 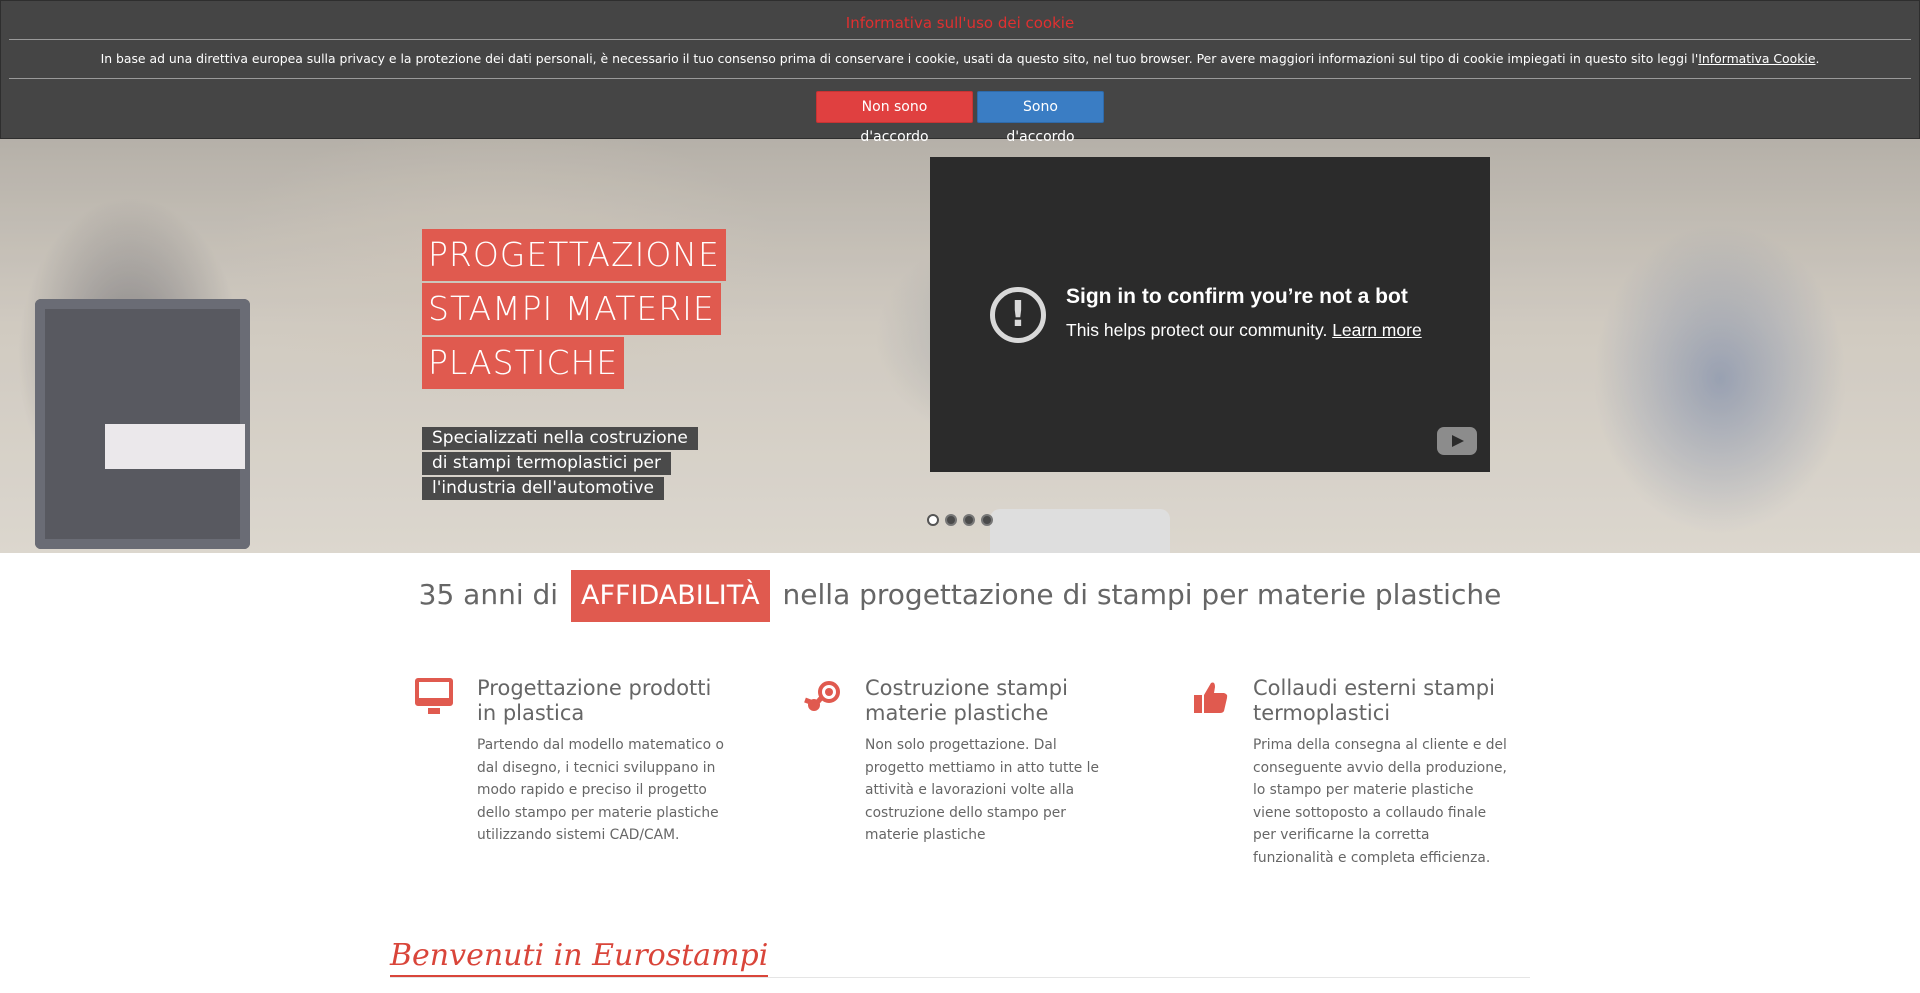 I want to click on monitor-icon, so click(x=434, y=696).